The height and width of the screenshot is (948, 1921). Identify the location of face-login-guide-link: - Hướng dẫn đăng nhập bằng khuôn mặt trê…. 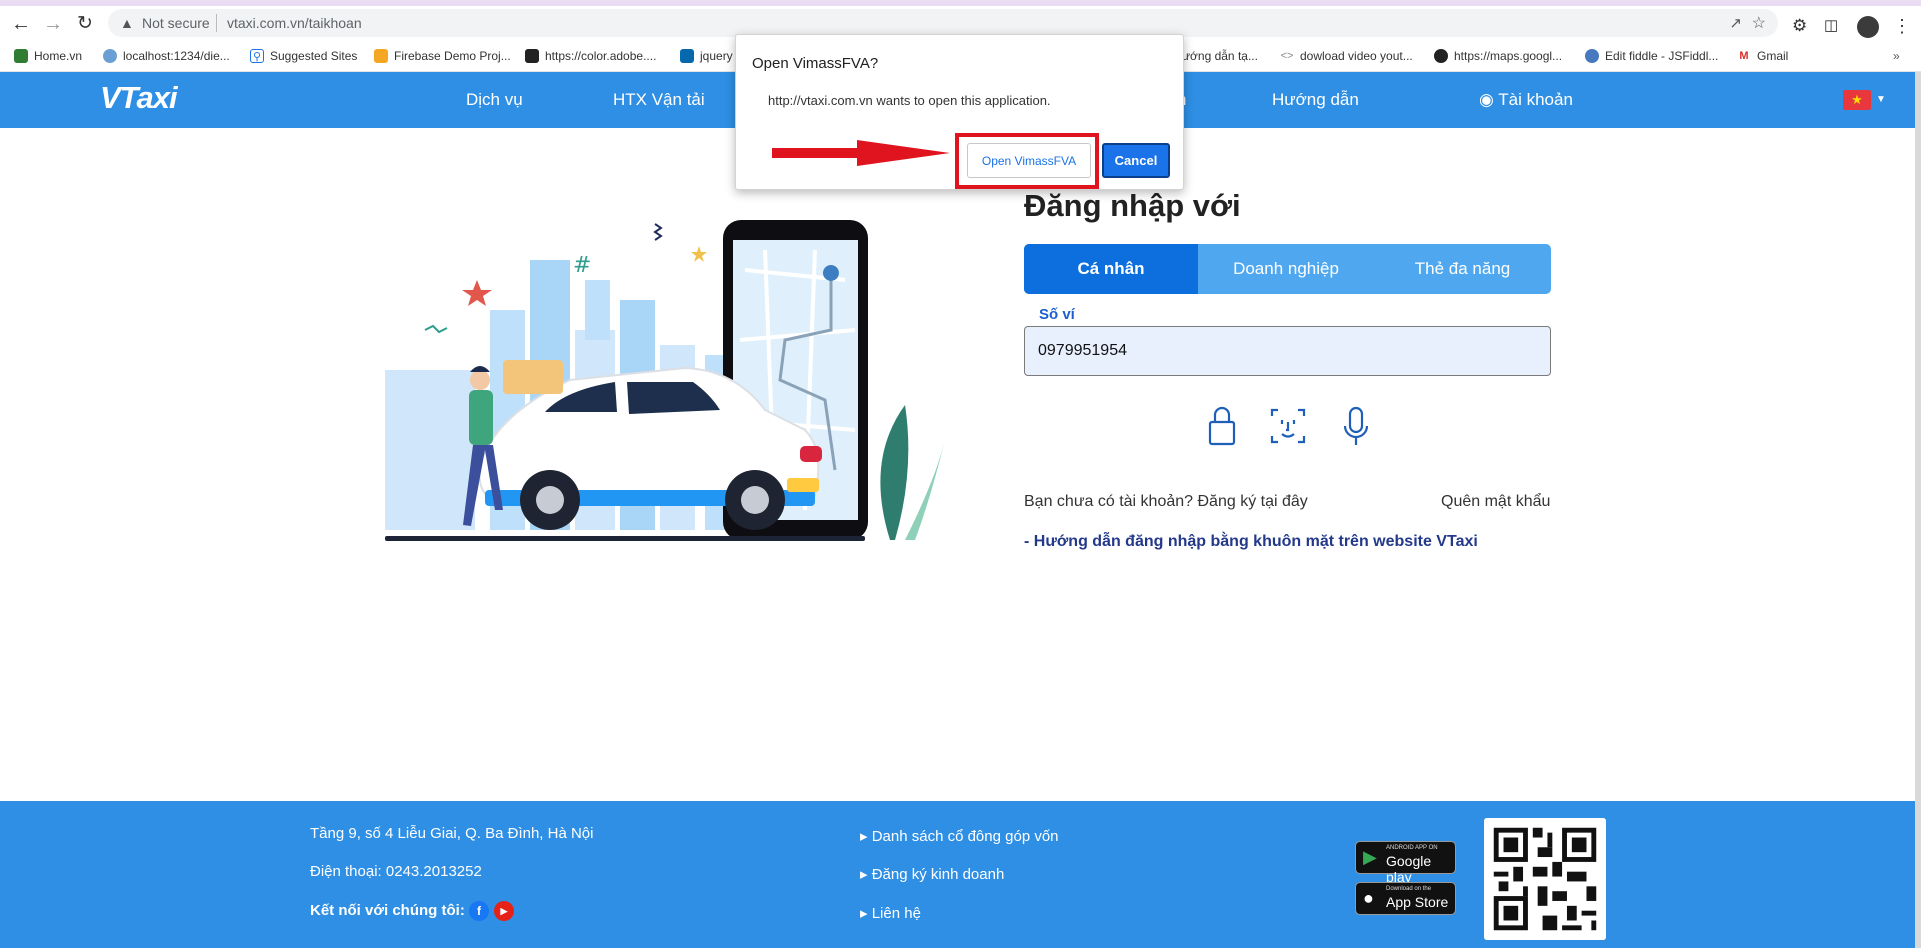
(1251, 542).